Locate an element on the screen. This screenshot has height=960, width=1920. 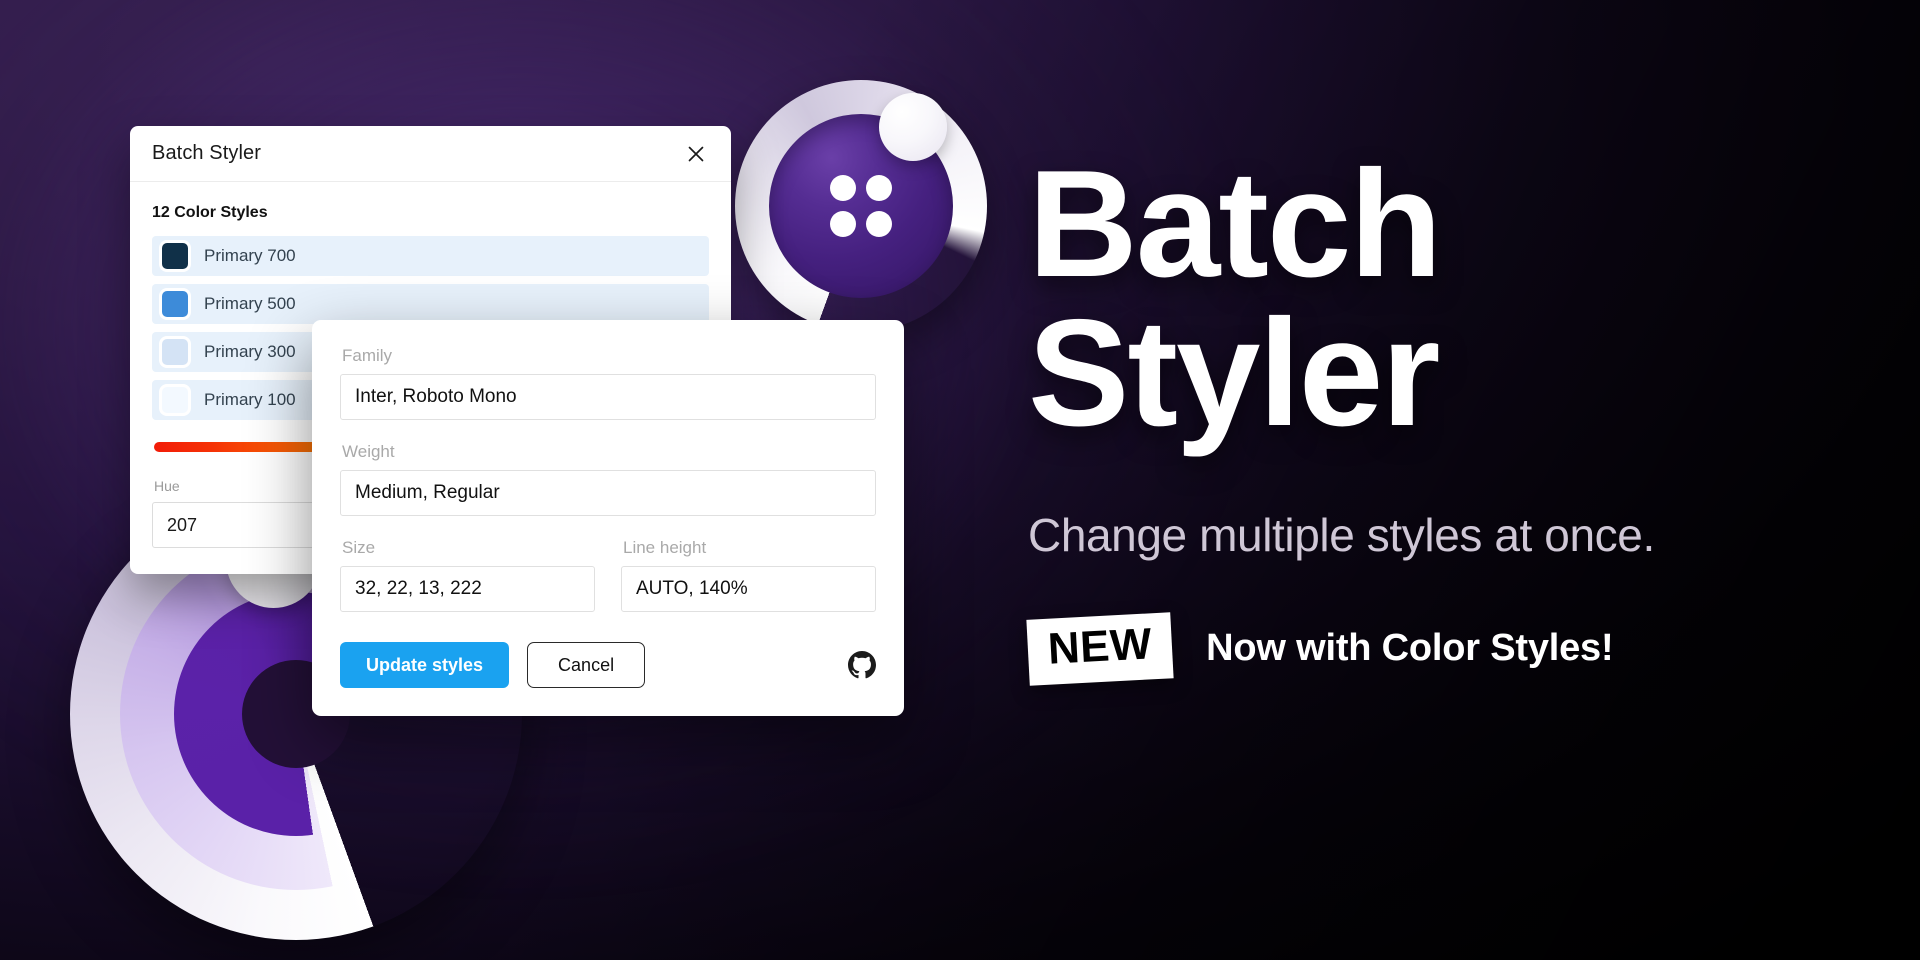
hero-badge-row: NEW Now with Color Styles! is located at coordinates (1447, 649).